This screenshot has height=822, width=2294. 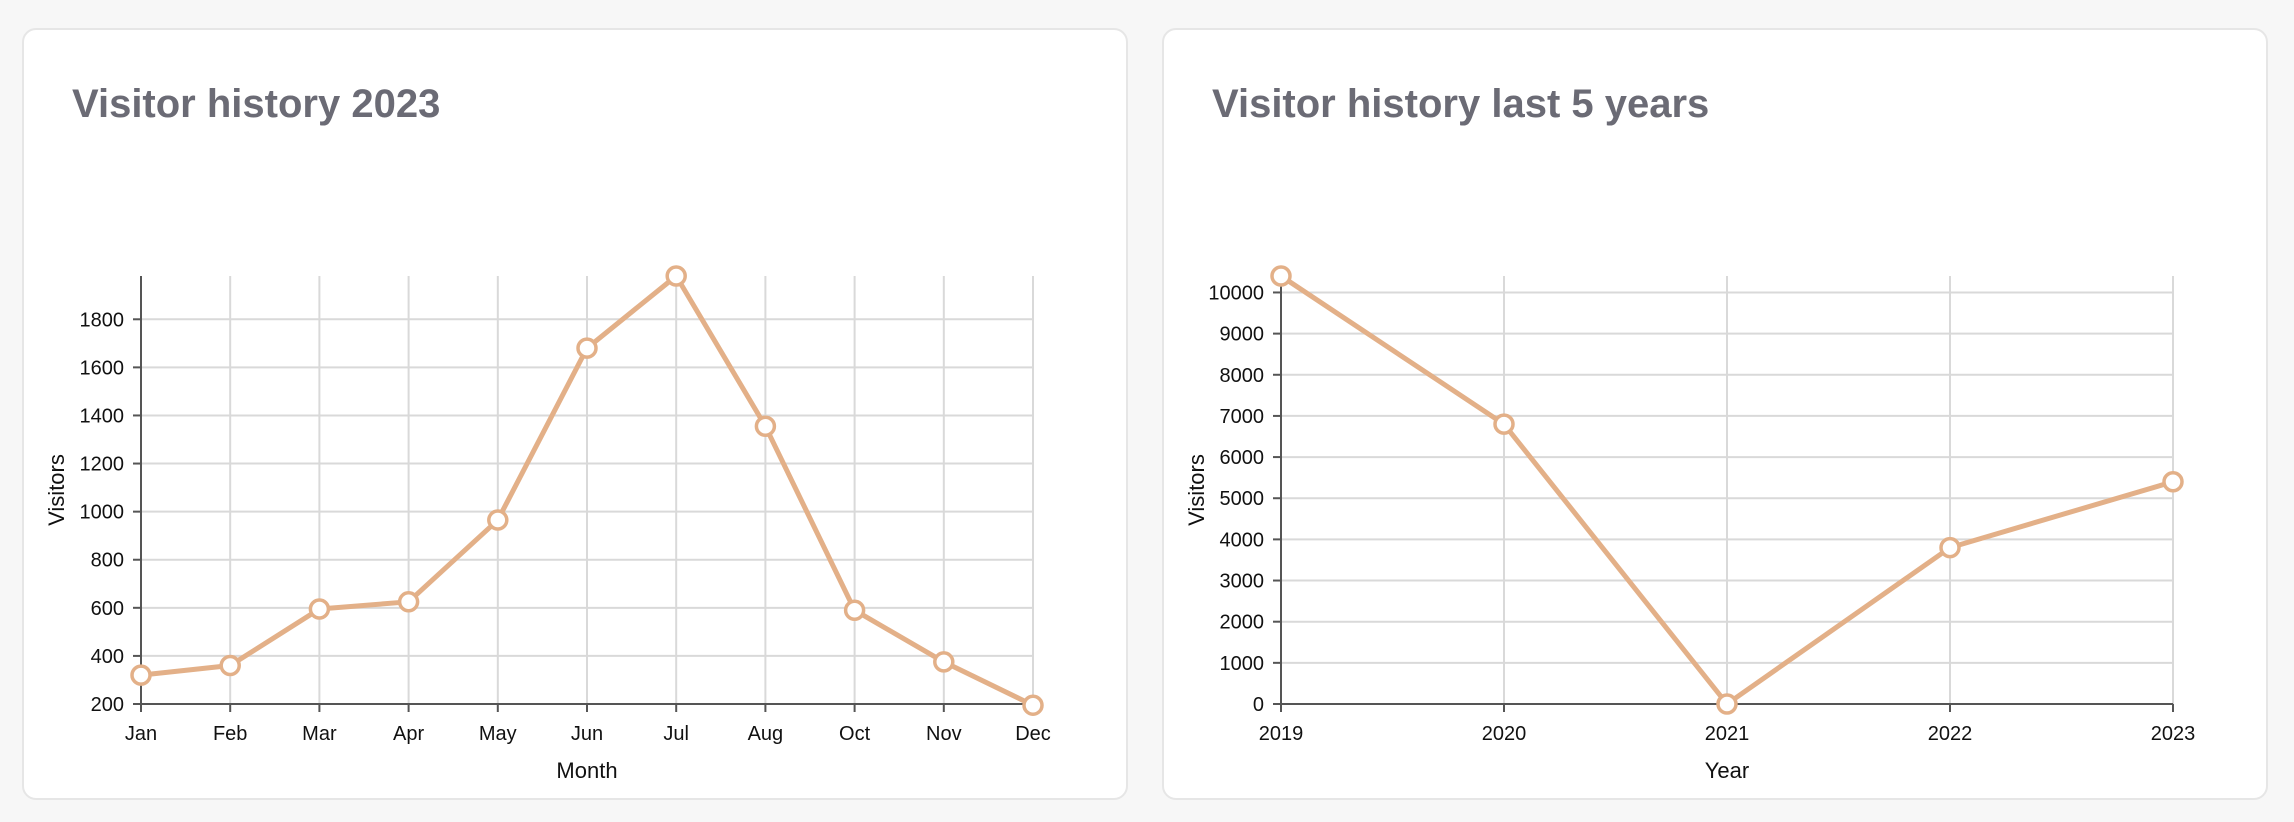 What do you see at coordinates (1242, 335) in the screenshot?
I see `y-tick-label: 9000` at bounding box center [1242, 335].